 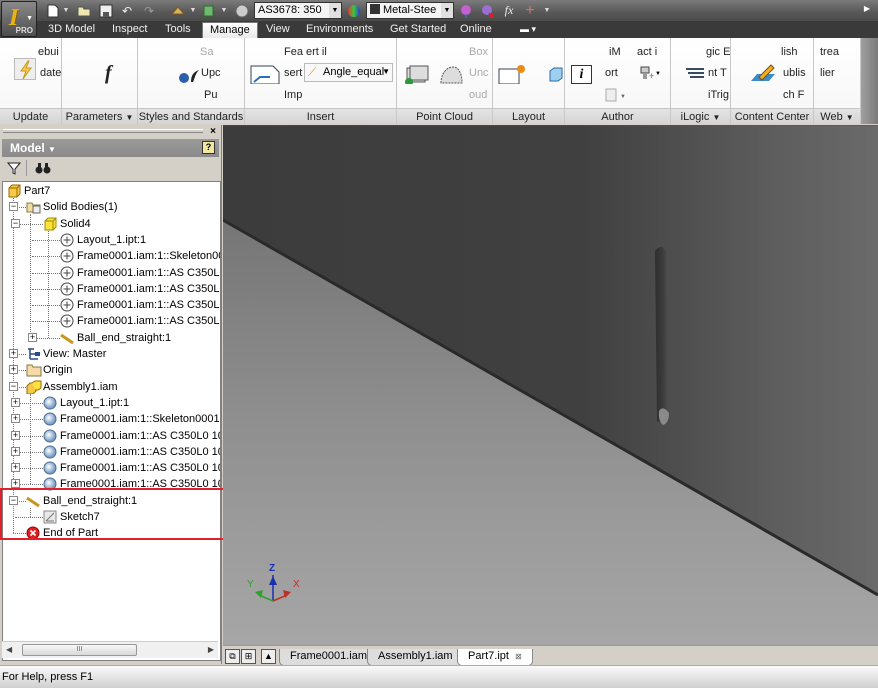 What do you see at coordinates (617, 96) in the screenshot?
I see `author-doc-icon: ▼` at bounding box center [617, 96].